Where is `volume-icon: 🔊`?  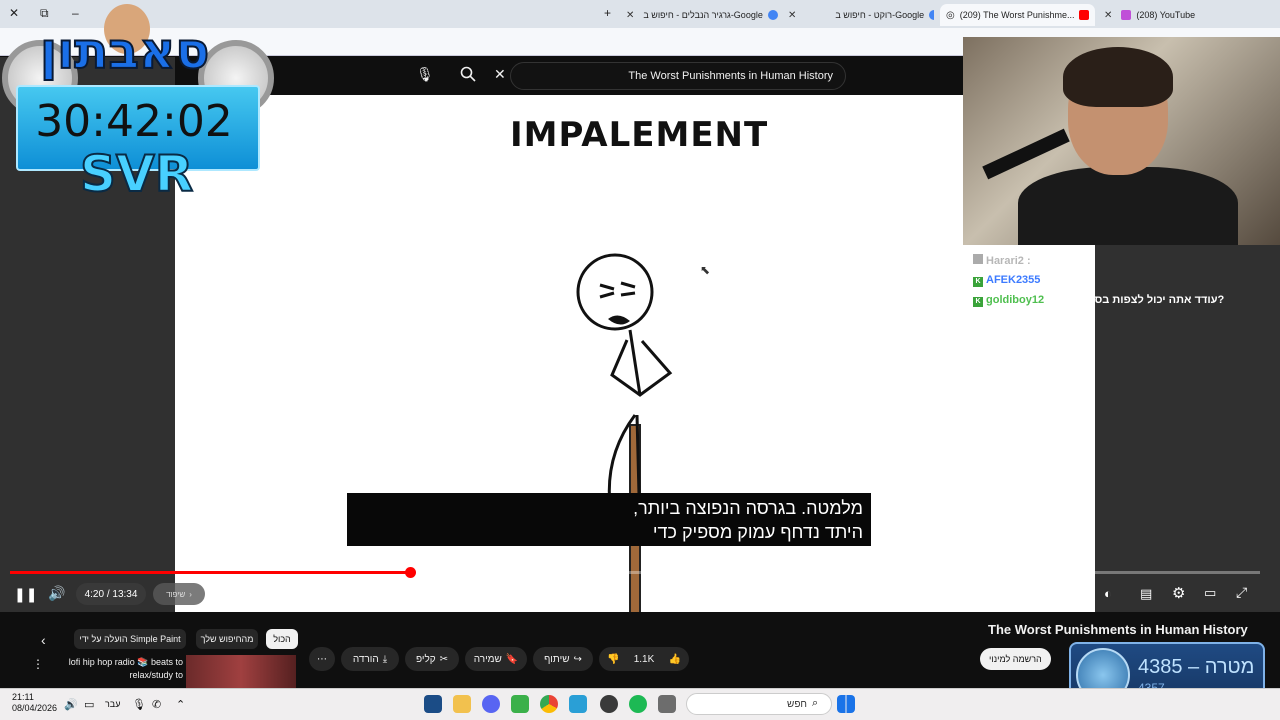 volume-icon: 🔊 is located at coordinates (56, 593).